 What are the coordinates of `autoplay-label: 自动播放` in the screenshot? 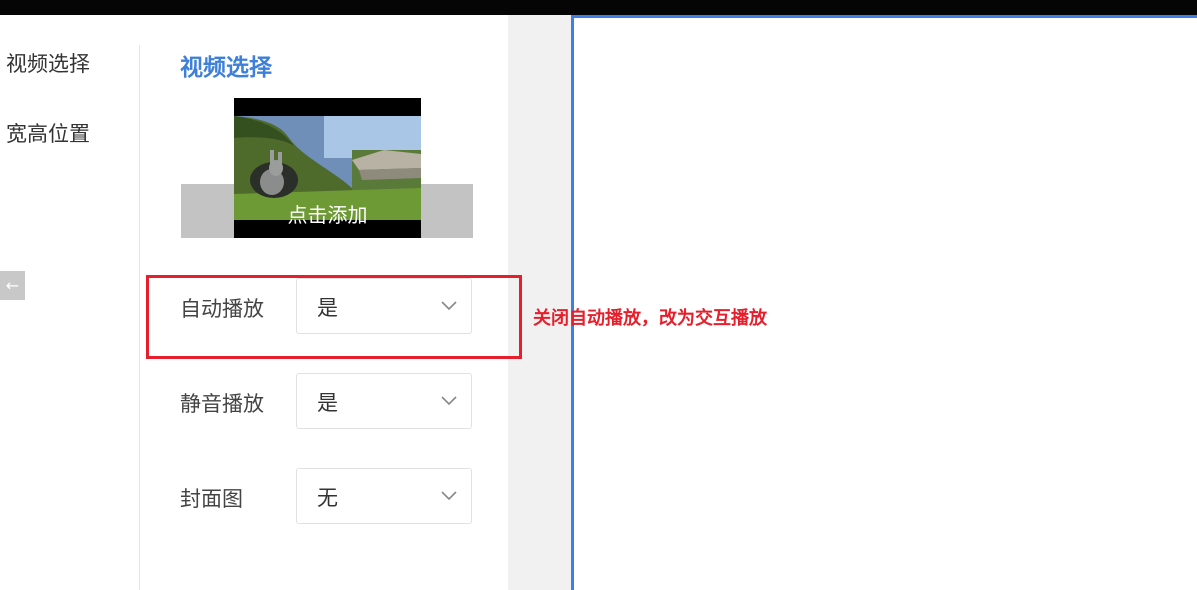 It's located at (222, 309).